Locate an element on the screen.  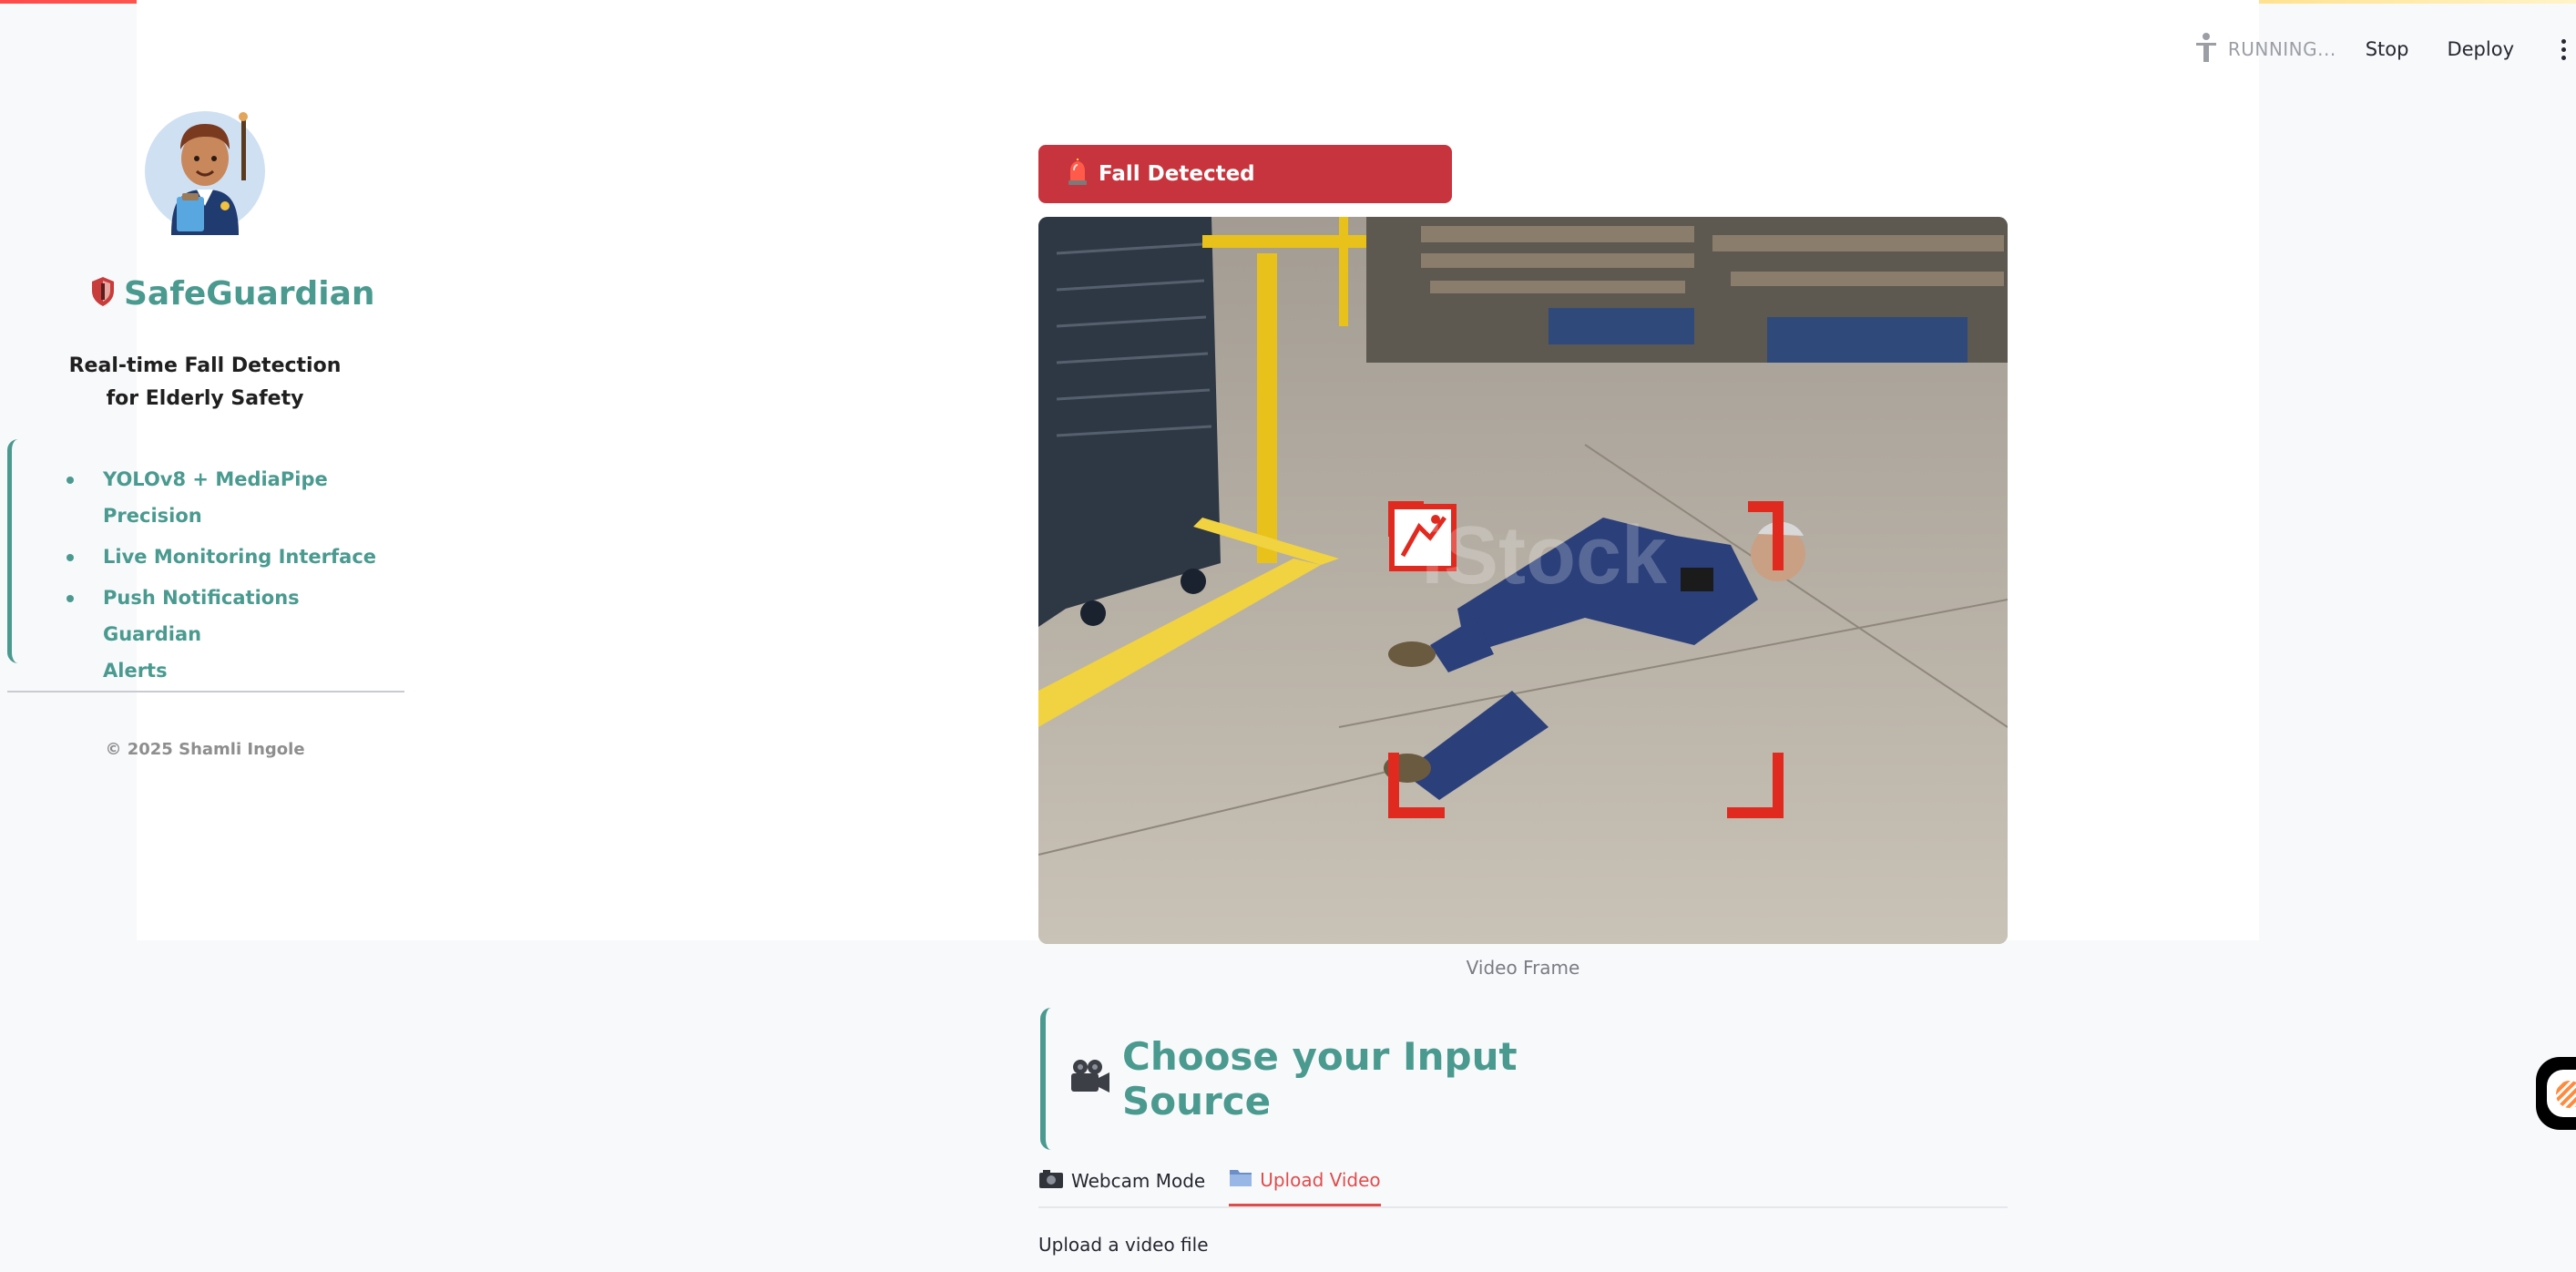
kebab-menu-icon is located at coordinates (2563, 49).